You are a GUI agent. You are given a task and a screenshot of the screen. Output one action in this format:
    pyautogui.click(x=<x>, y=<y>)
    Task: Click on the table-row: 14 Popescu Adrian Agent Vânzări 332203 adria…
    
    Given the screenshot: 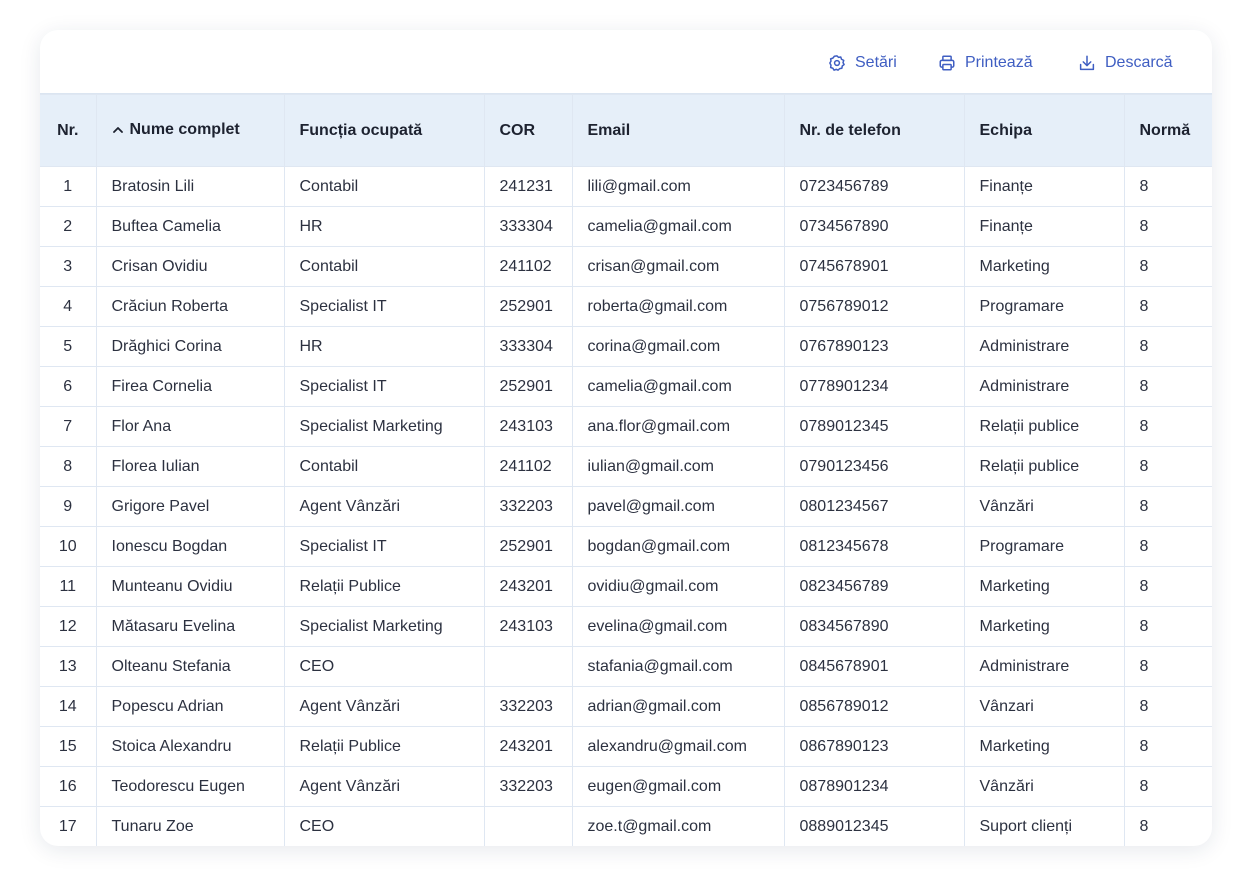 What is the action you would take?
    pyautogui.click(x=626, y=706)
    